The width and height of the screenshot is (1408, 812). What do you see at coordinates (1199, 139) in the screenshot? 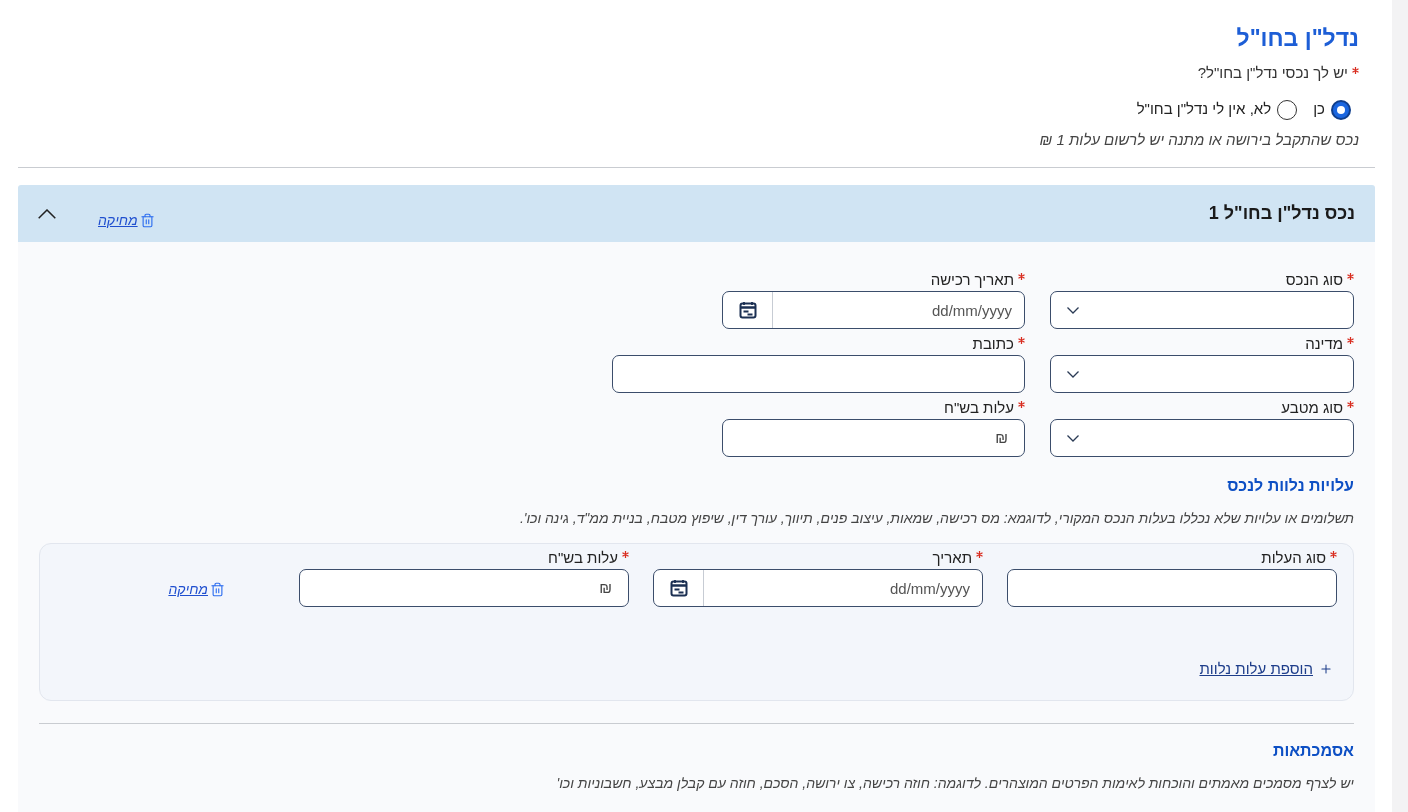
I see `note-text: נכס שהתקבל בירושה או מתנה יש לרשום עלות 1 ₪` at bounding box center [1199, 139].